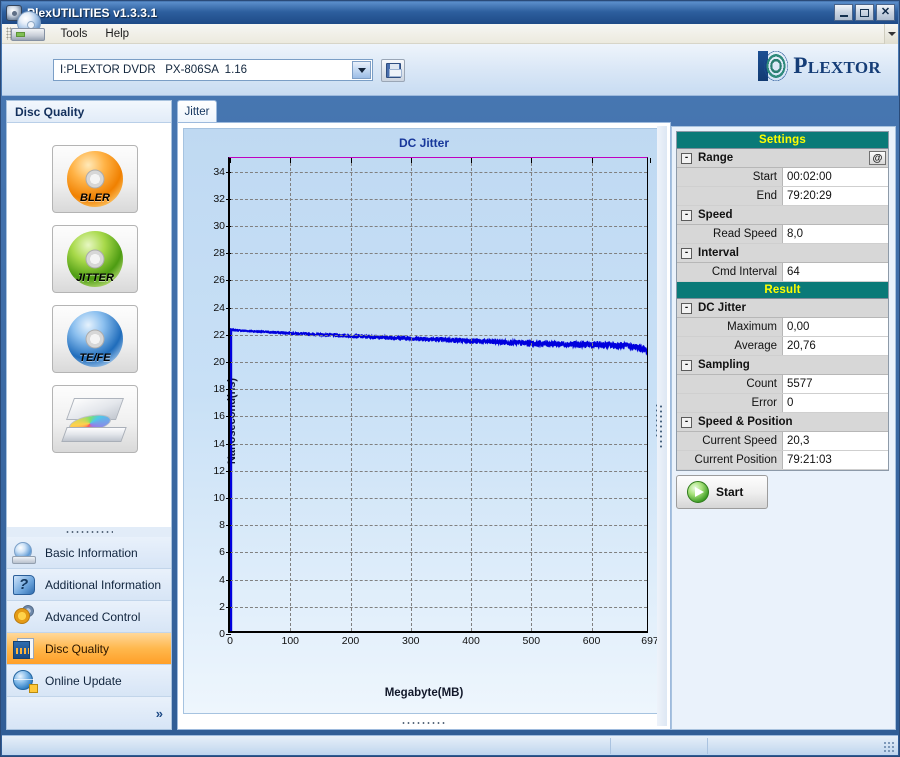 This screenshot has height=757, width=900. Describe the element at coordinates (835, 234) in the screenshot. I see `property-value: 8,0` at that location.